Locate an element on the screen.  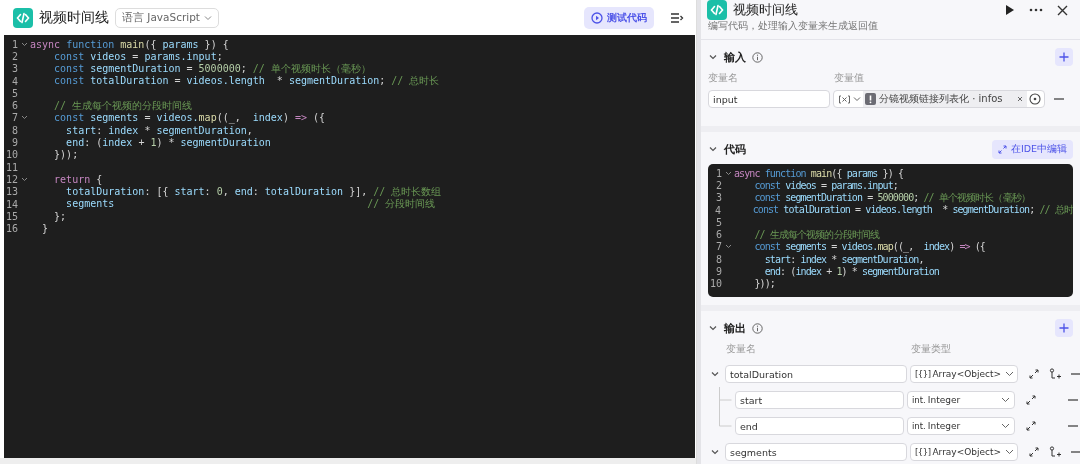
close-icon is located at coordinates (1062, 10).